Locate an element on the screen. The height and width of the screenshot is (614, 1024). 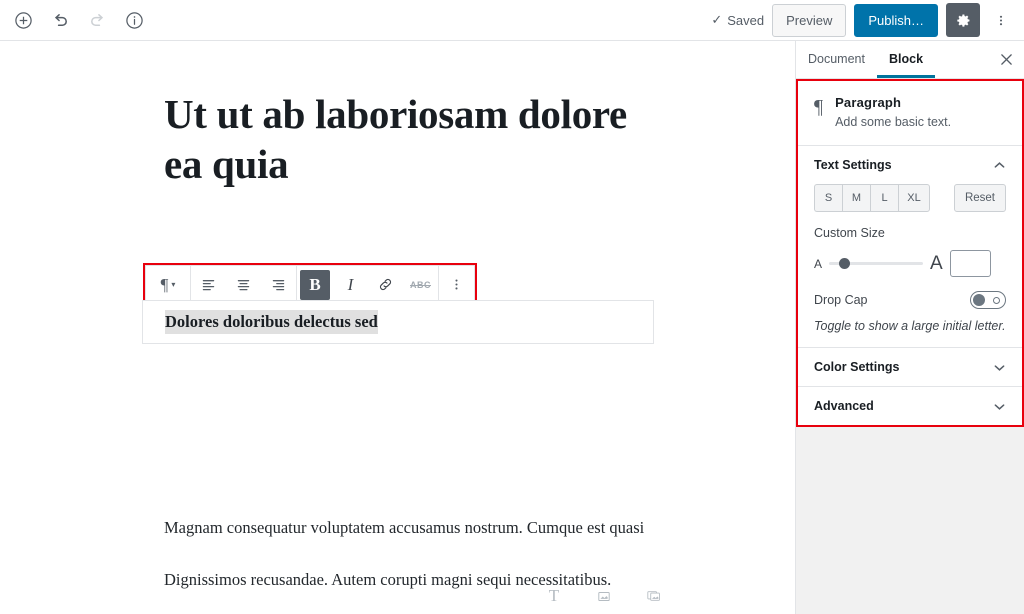
align-left-button is located at coordinates (208, 284).